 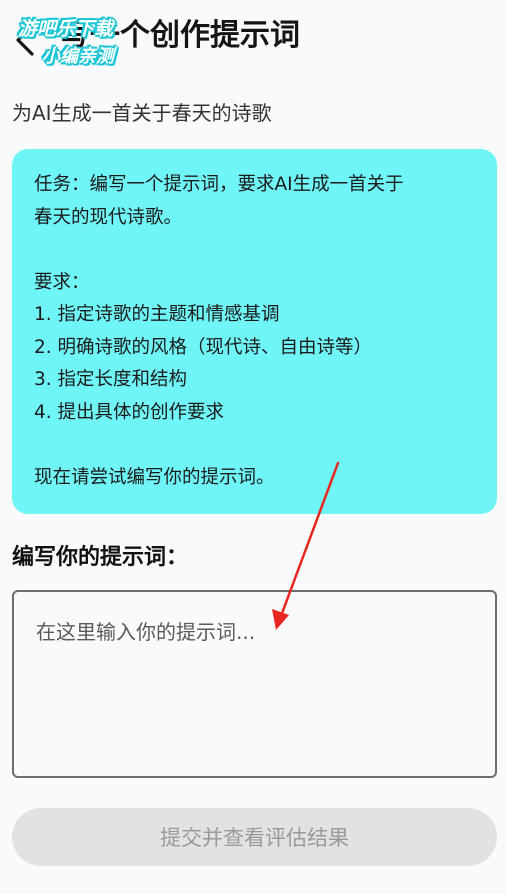 I want to click on task-line: 3. 指定长度和结构, so click(x=111, y=379).